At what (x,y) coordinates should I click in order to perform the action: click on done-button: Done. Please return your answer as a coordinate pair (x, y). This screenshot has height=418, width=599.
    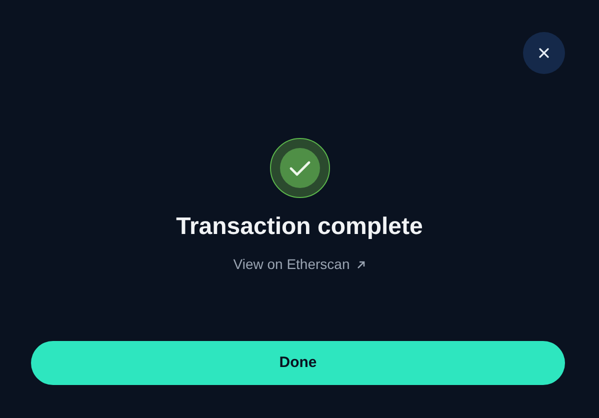
    Looking at the image, I should click on (298, 363).